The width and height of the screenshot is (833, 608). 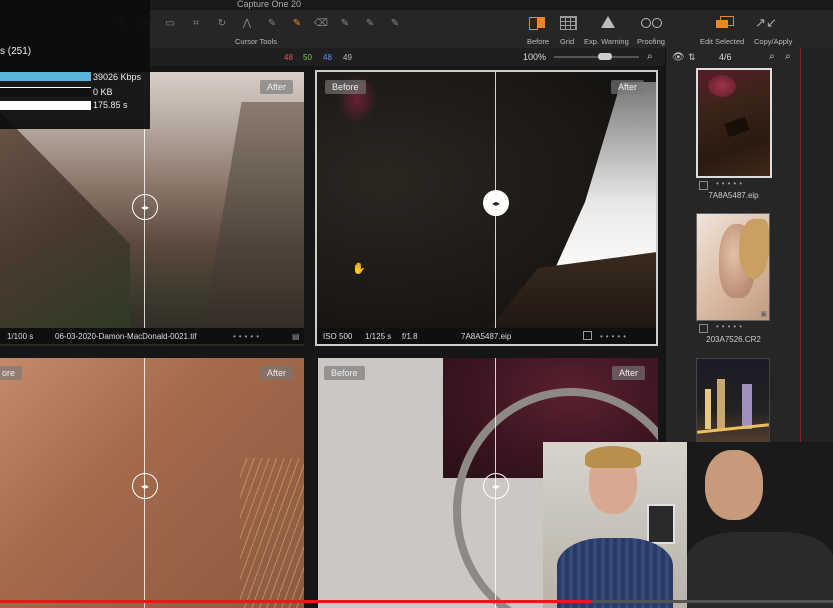 I want to click on buffer-bar, so click(x=45, y=92).